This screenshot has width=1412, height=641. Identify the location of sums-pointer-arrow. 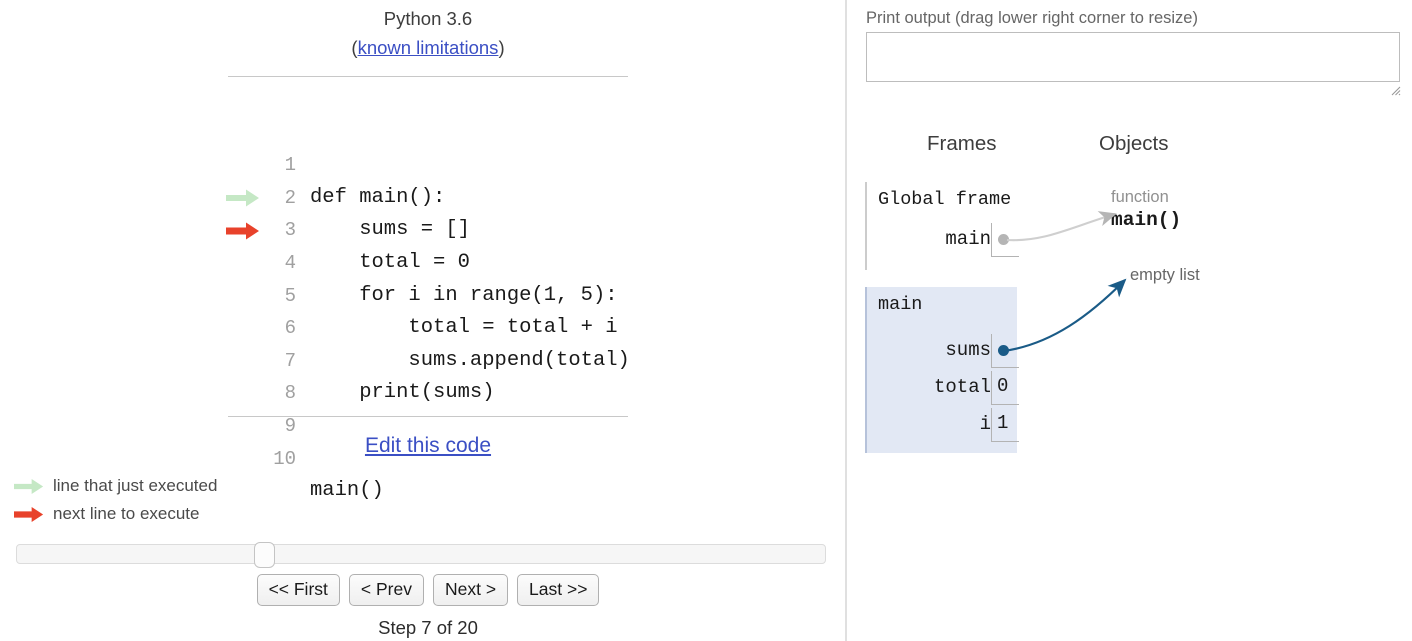
(1065, 315).